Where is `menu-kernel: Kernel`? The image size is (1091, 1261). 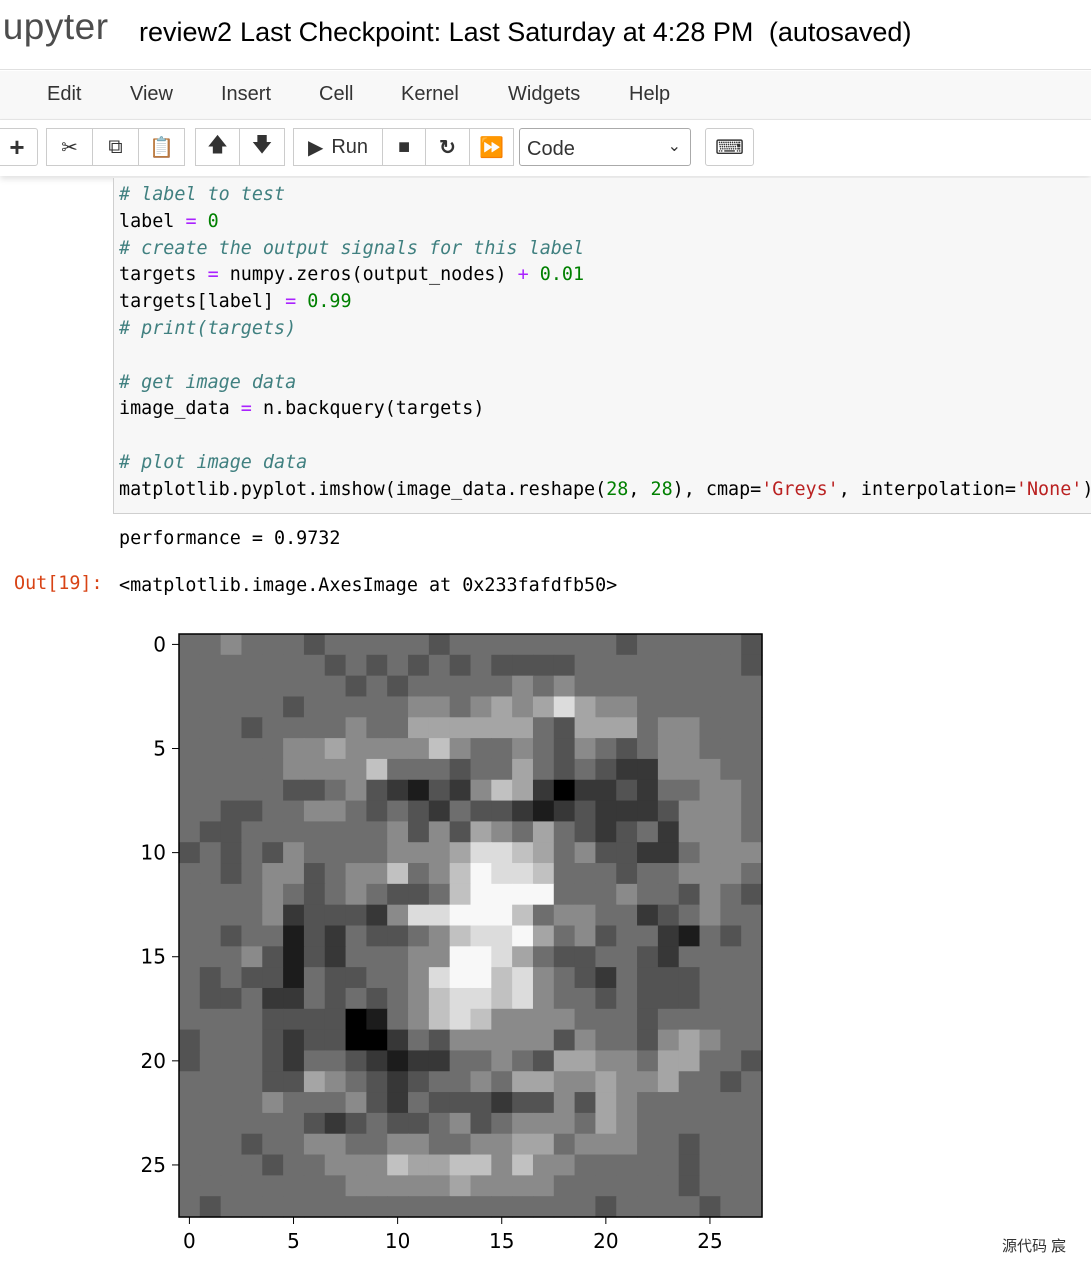 menu-kernel: Kernel is located at coordinates (430, 94).